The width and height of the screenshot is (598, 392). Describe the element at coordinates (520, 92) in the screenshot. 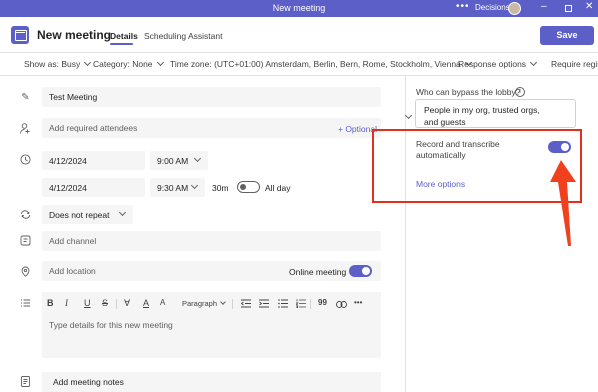

I see `info-icon: i` at that location.